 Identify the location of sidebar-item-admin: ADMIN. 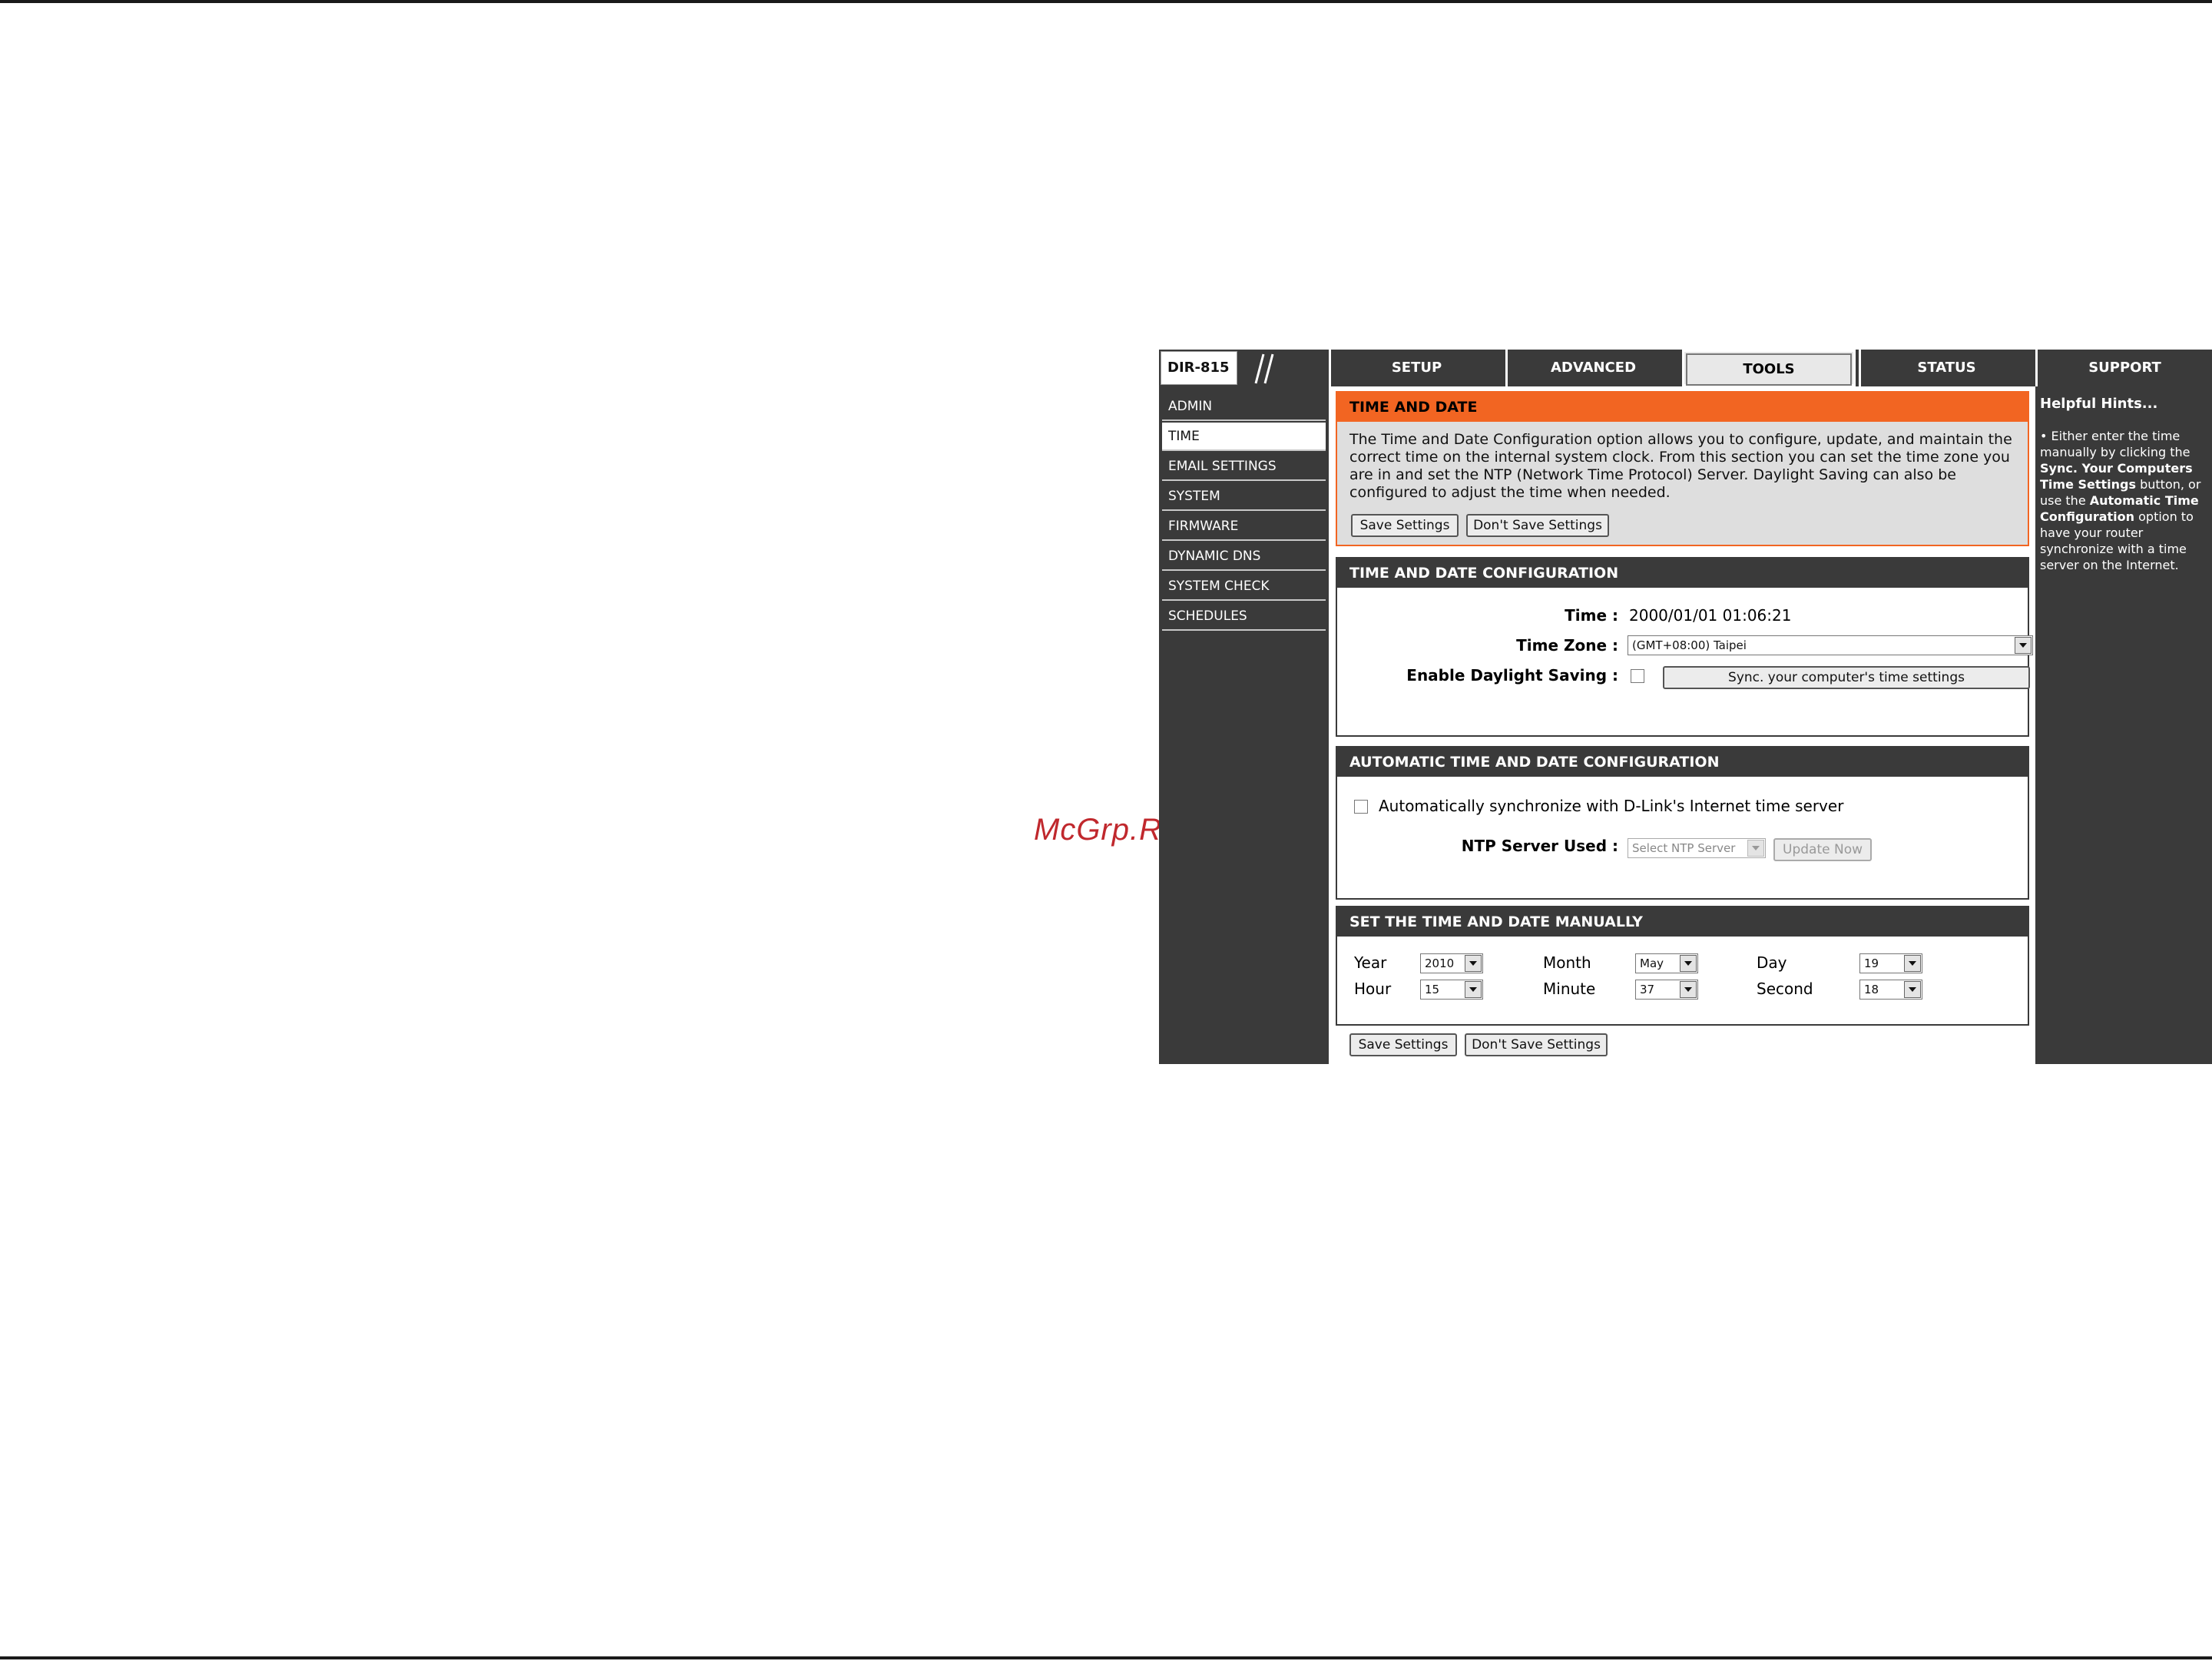
(1244, 407).